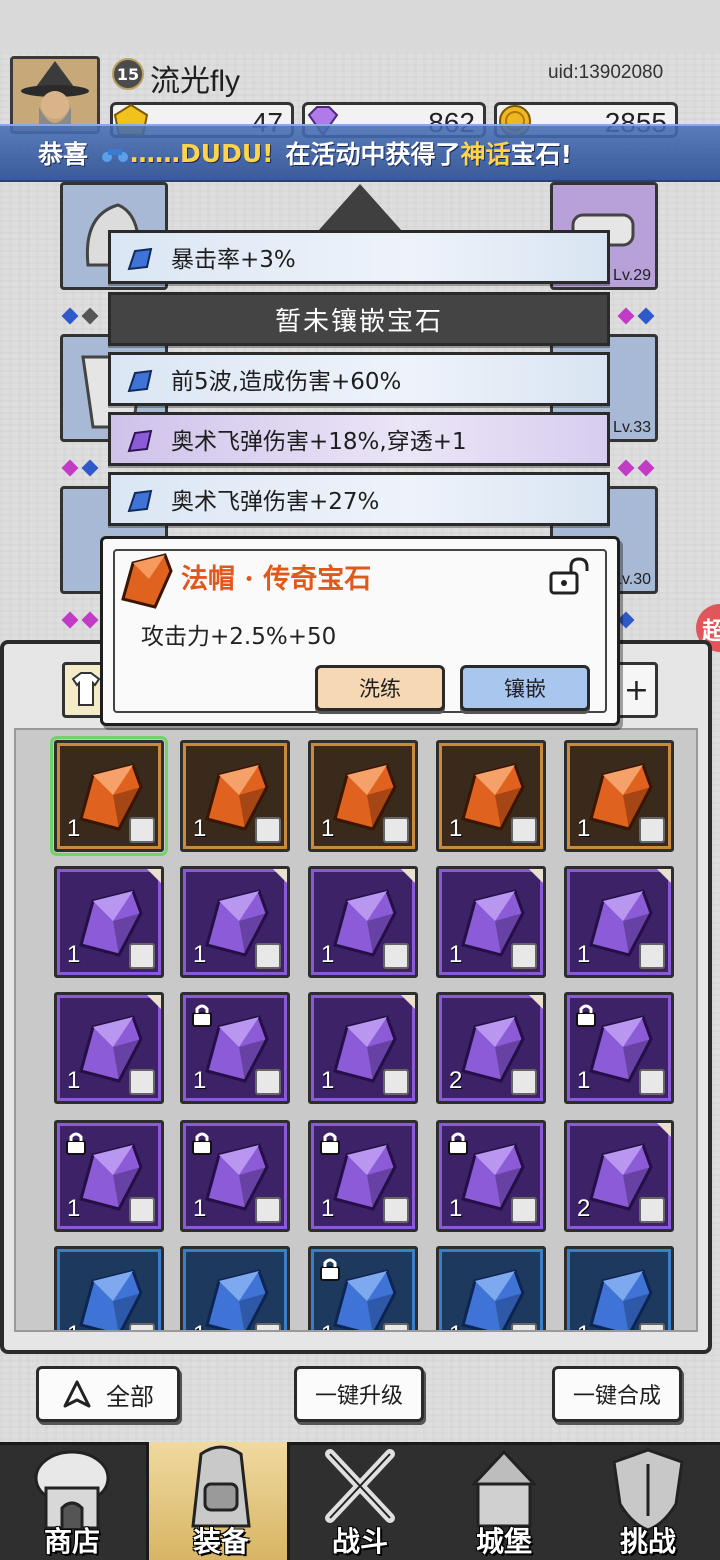  I want to click on announce-prefix: 恭喜, so click(63, 154).